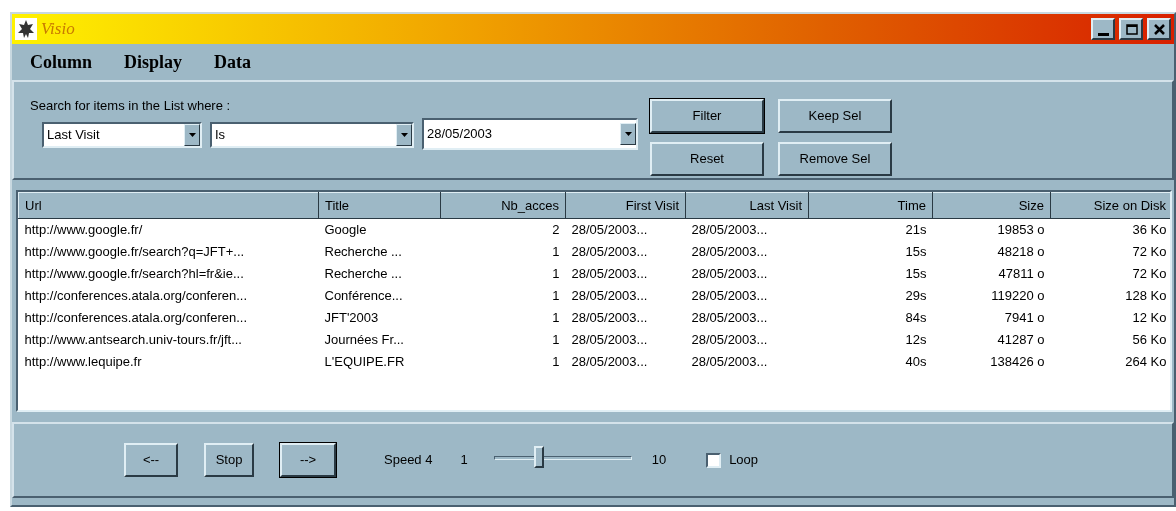 The width and height of the screenshot is (1176, 511). I want to click on menu-item: Data, so click(233, 62).